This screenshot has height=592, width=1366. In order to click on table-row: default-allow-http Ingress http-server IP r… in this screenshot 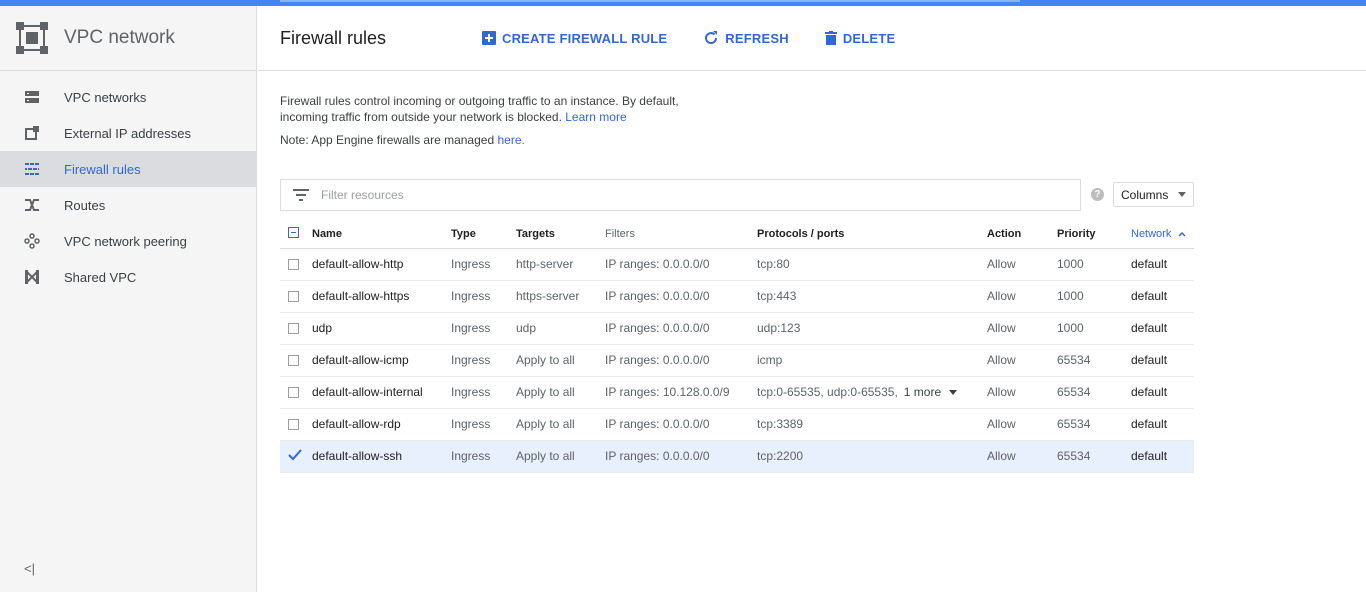, I will do `click(737, 264)`.